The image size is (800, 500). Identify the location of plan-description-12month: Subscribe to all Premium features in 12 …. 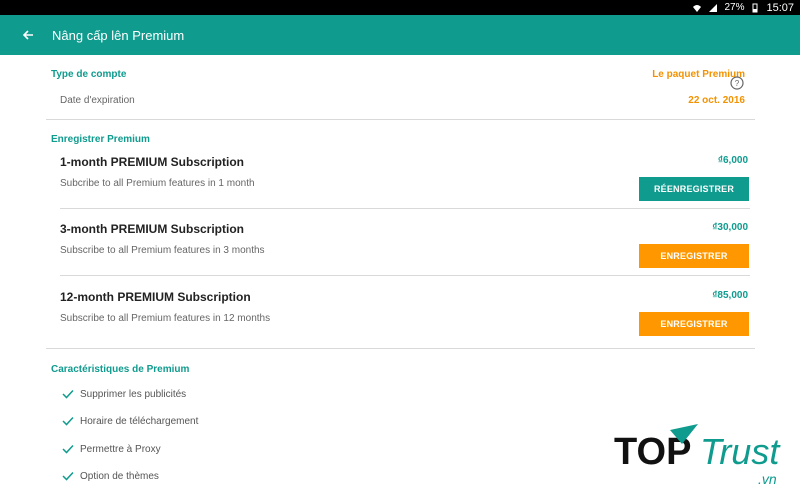
(165, 318).